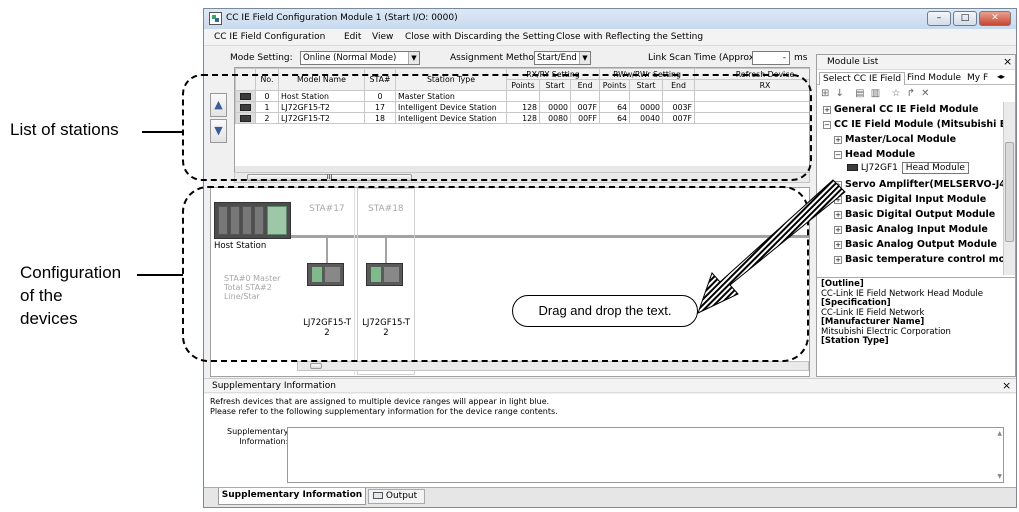 The width and height of the screenshot is (1019, 512). Describe the element at coordinates (895, 93) in the screenshot. I see `favorite-star-icon: ☆` at that location.